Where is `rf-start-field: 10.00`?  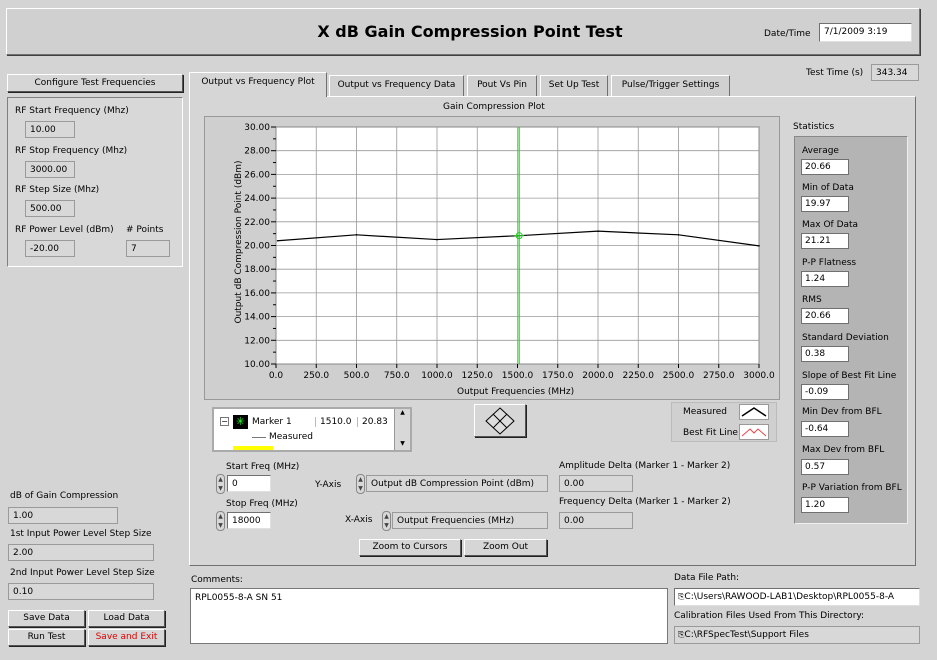
rf-start-field: 10.00 is located at coordinates (50, 129).